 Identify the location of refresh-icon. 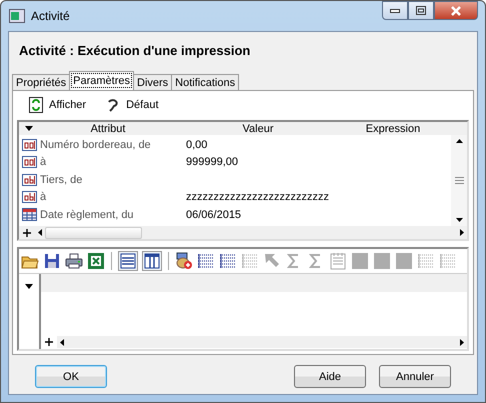
(36, 105).